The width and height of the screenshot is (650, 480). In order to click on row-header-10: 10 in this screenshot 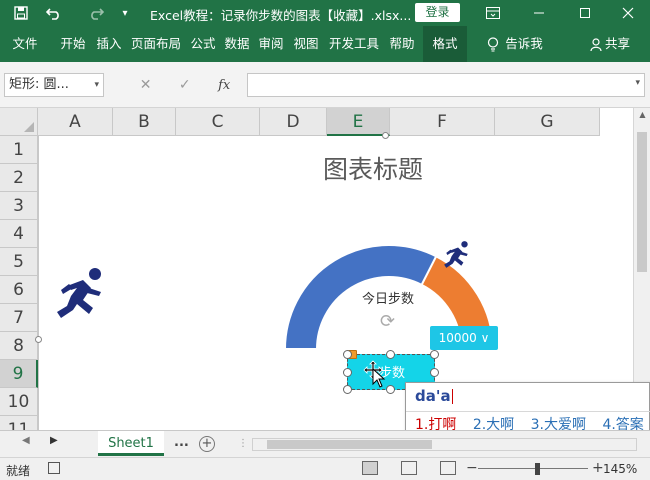, I will do `click(19, 402)`.